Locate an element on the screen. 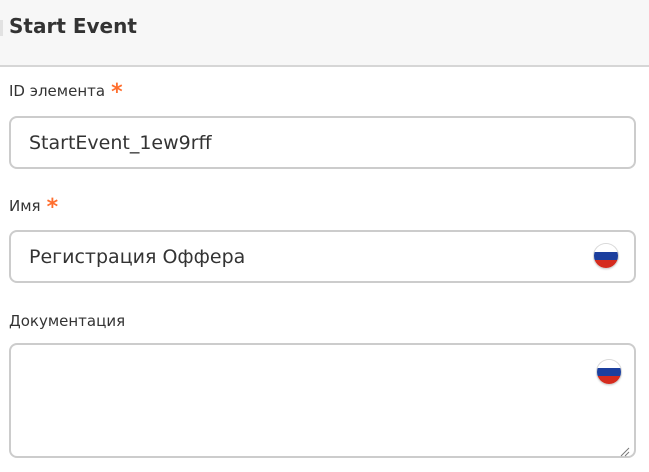 Image resolution: width=649 pixels, height=472 pixels. name-input: Регистрация Оффера is located at coordinates (322, 256).